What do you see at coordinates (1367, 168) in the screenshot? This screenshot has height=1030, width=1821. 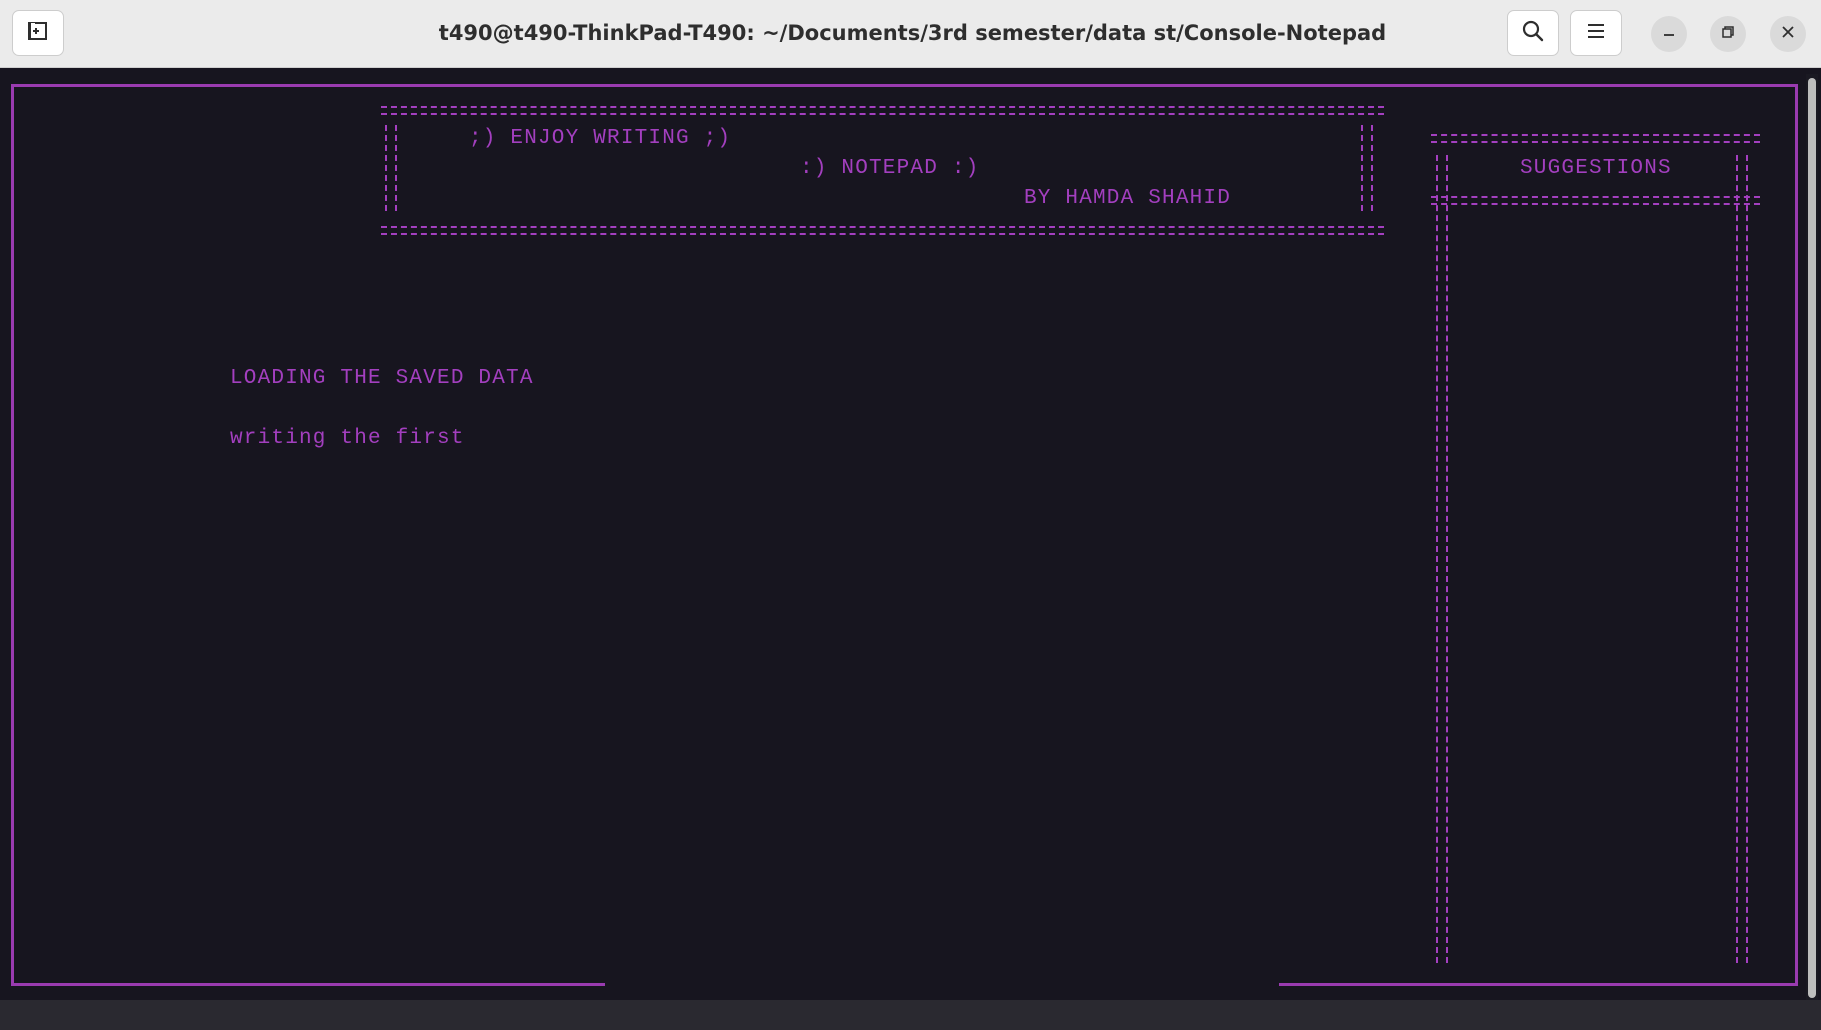 I see `banner-right-border` at bounding box center [1367, 168].